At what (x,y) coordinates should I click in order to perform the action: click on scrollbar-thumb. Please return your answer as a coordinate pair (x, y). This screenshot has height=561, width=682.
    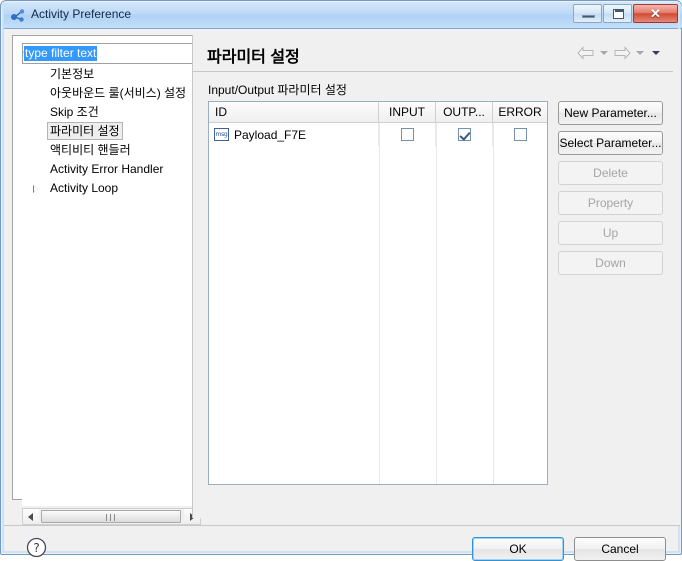
    Looking at the image, I should click on (111, 516).